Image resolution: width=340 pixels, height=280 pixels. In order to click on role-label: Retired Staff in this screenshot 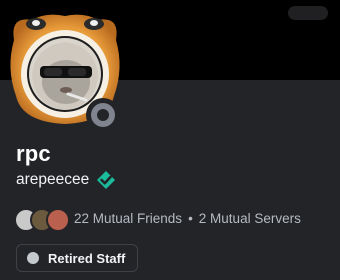, I will do `click(87, 258)`.